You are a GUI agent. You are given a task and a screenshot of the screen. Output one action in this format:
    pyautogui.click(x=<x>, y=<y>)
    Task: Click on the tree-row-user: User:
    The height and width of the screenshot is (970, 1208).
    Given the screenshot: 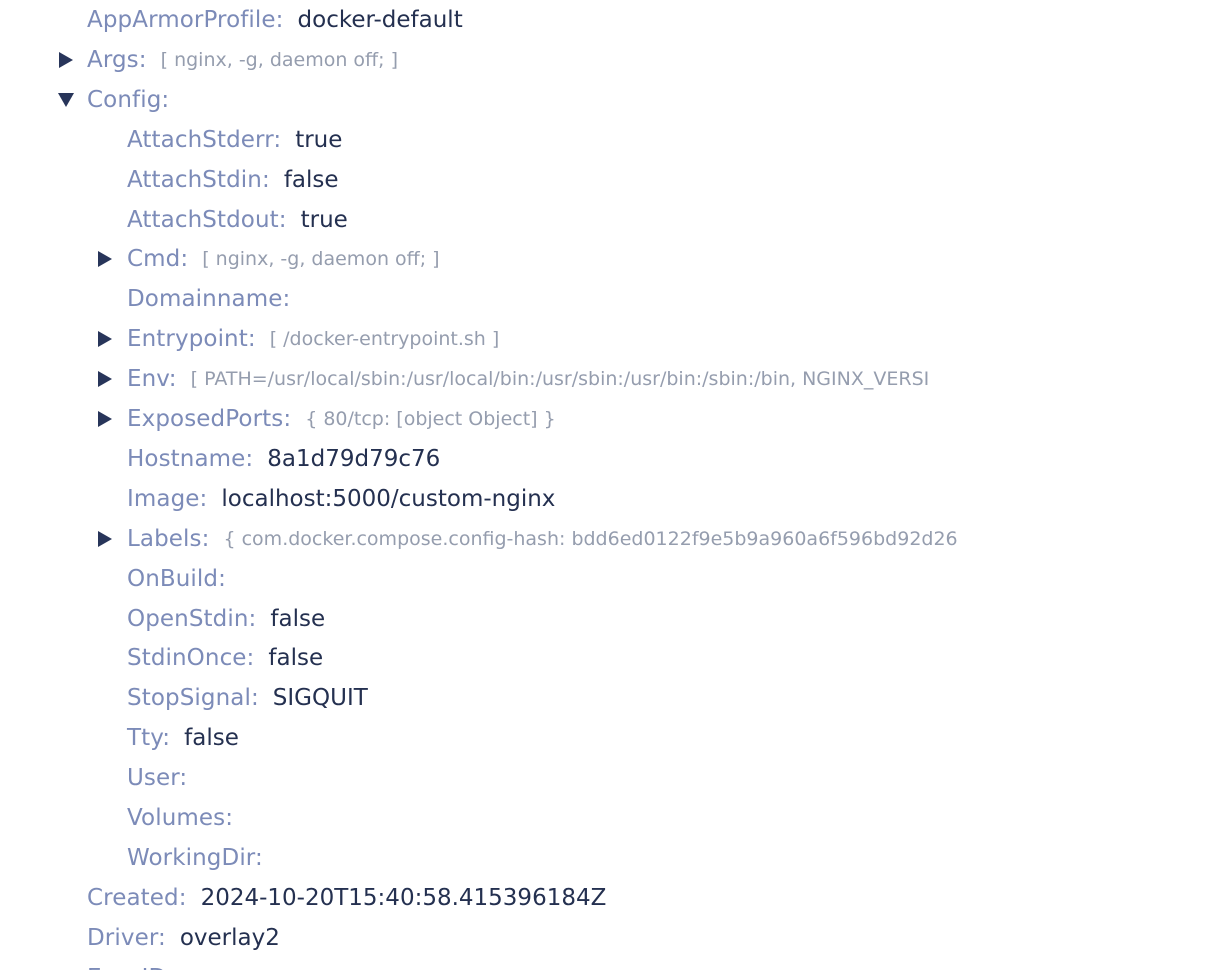 What is the action you would take?
    pyautogui.click(x=604, y=778)
    